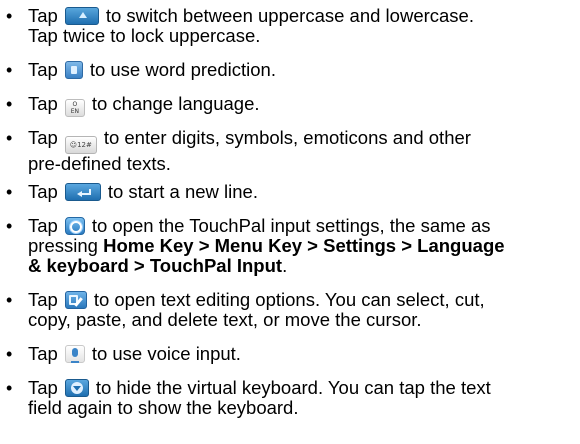 The image size is (580, 444). What do you see at coordinates (290, 193) in the screenshot?
I see `list-item: • Tap to start a new line.` at bounding box center [290, 193].